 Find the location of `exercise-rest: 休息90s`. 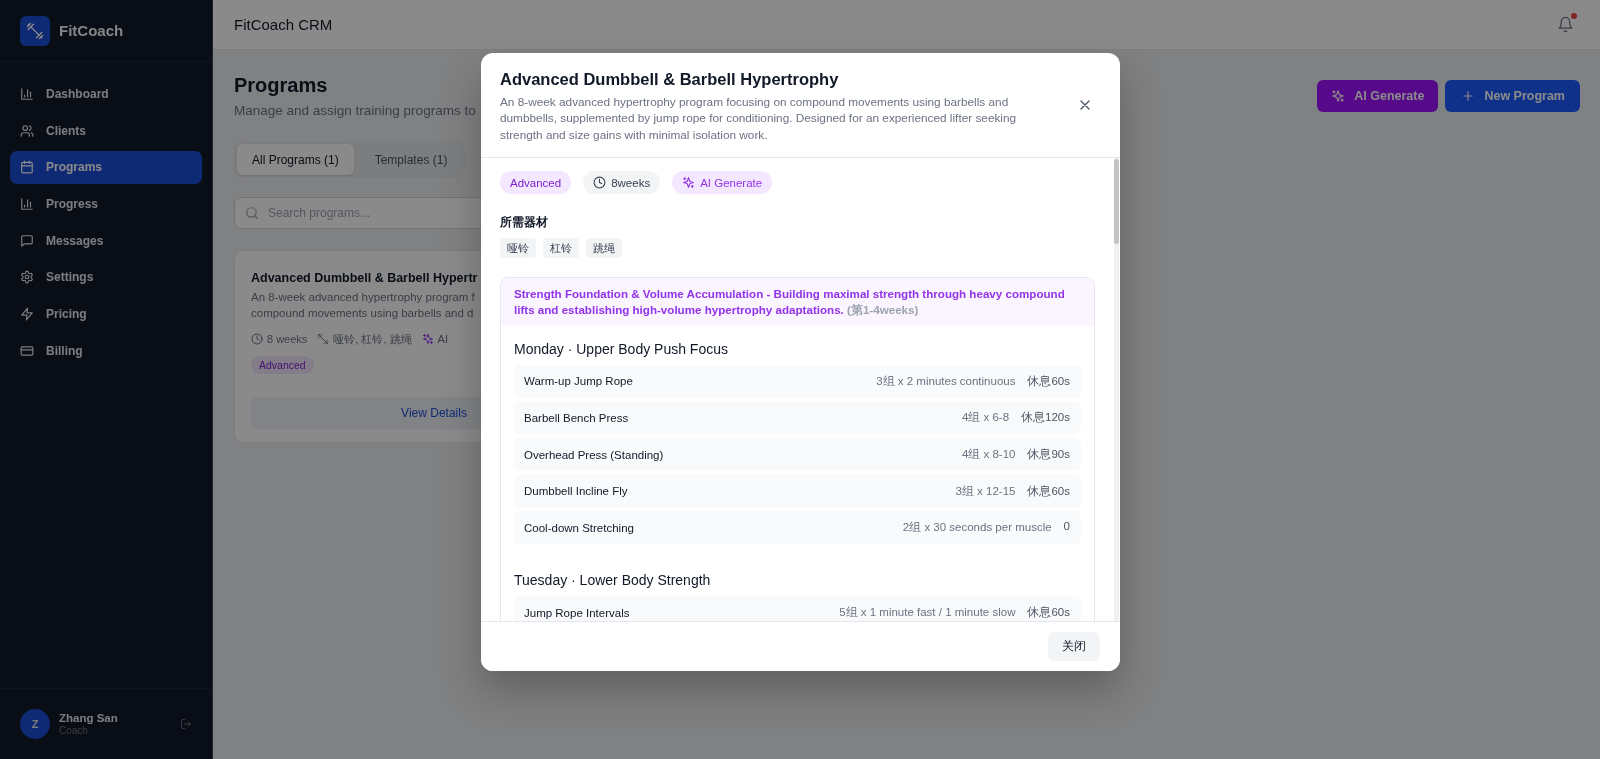

exercise-rest: 休息90s is located at coordinates (1048, 455).